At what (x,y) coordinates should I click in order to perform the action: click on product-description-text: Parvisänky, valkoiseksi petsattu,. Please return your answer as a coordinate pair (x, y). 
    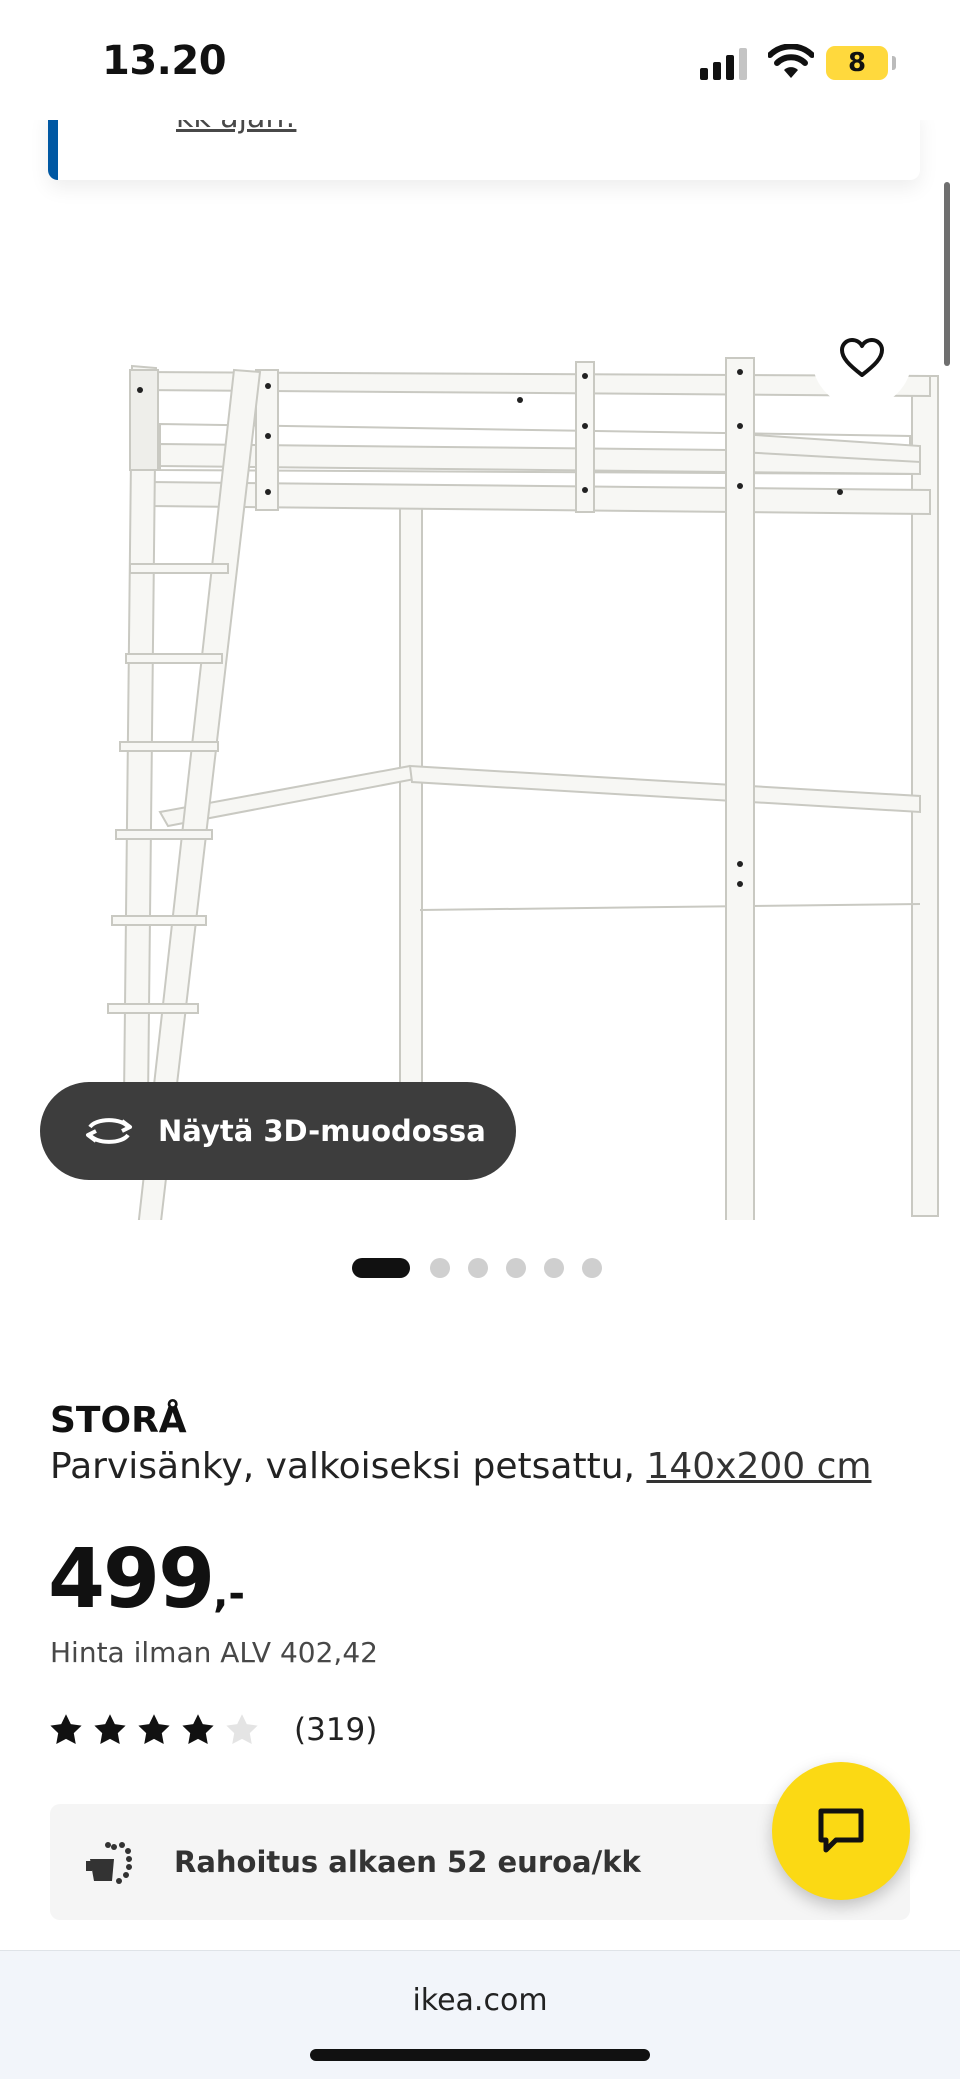
    Looking at the image, I should click on (348, 1466).